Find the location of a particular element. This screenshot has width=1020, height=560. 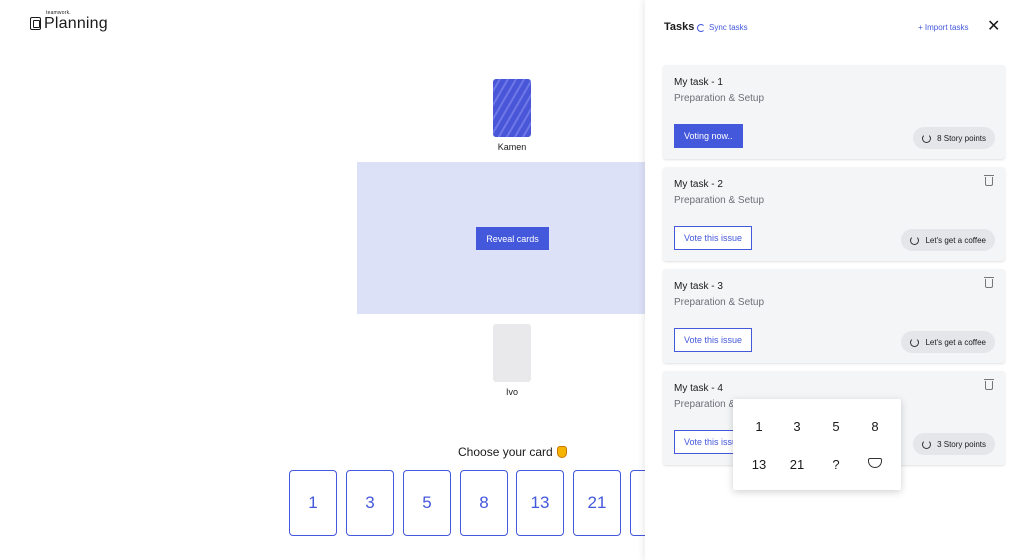

voting-now-button: Voting now.. is located at coordinates (708, 136).